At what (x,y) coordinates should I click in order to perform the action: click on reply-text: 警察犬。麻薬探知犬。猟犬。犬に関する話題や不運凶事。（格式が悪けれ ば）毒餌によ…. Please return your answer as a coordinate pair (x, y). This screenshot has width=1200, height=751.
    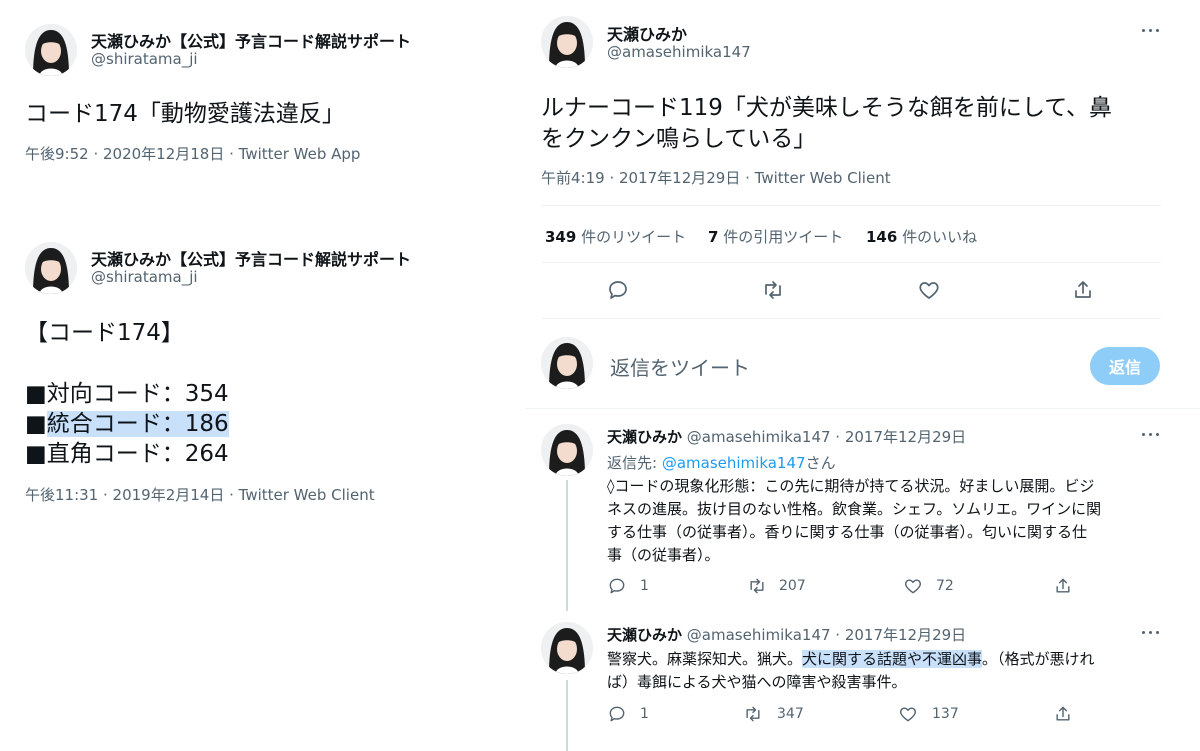
    Looking at the image, I should click on (851, 671).